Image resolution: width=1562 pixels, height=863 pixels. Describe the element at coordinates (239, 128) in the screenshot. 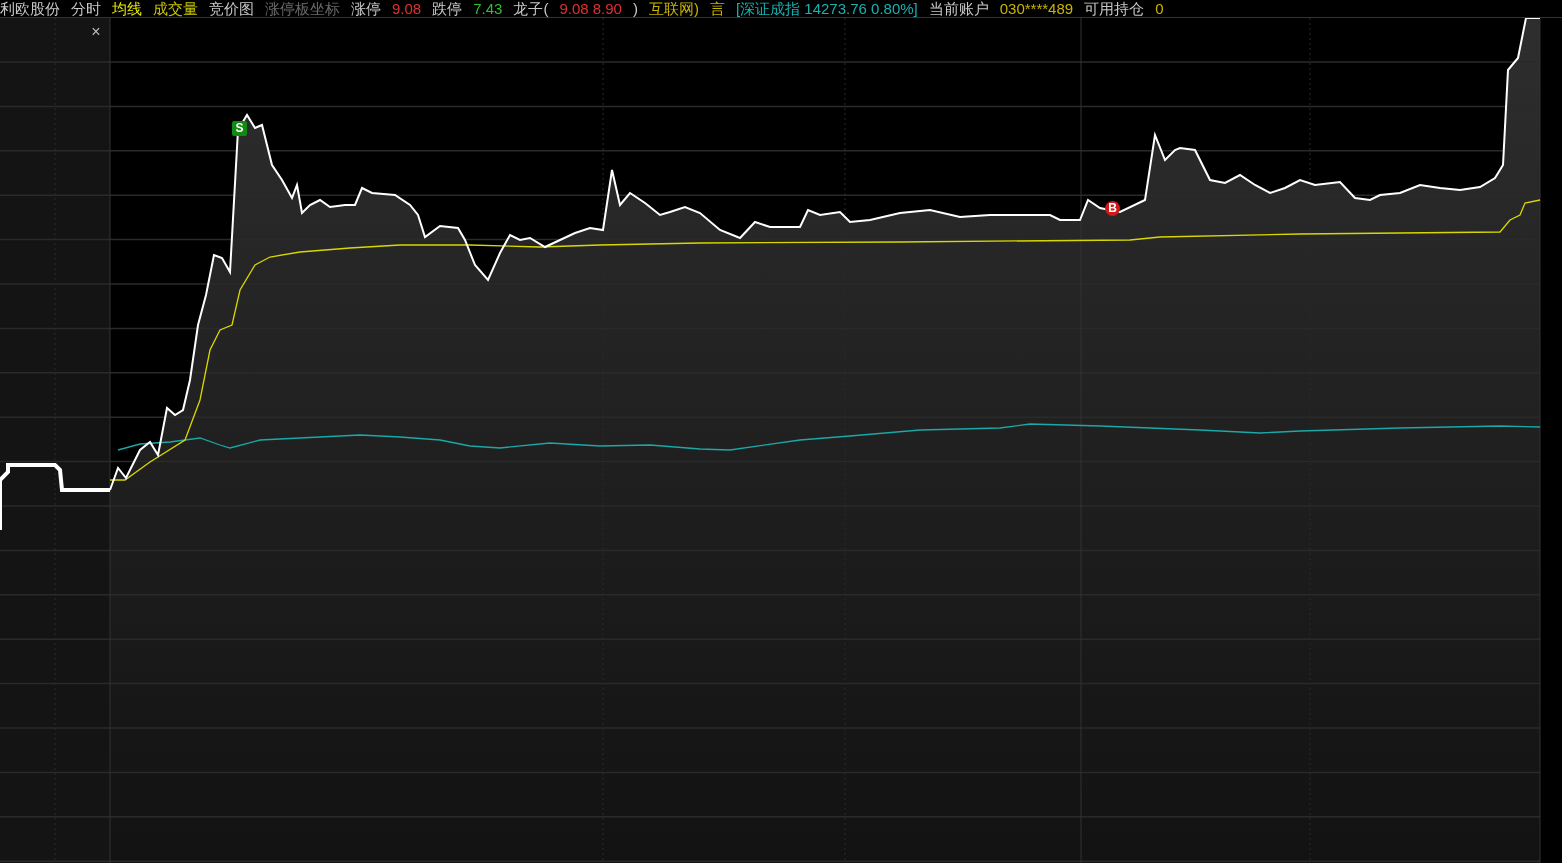

I see `sell-marker: S` at that location.